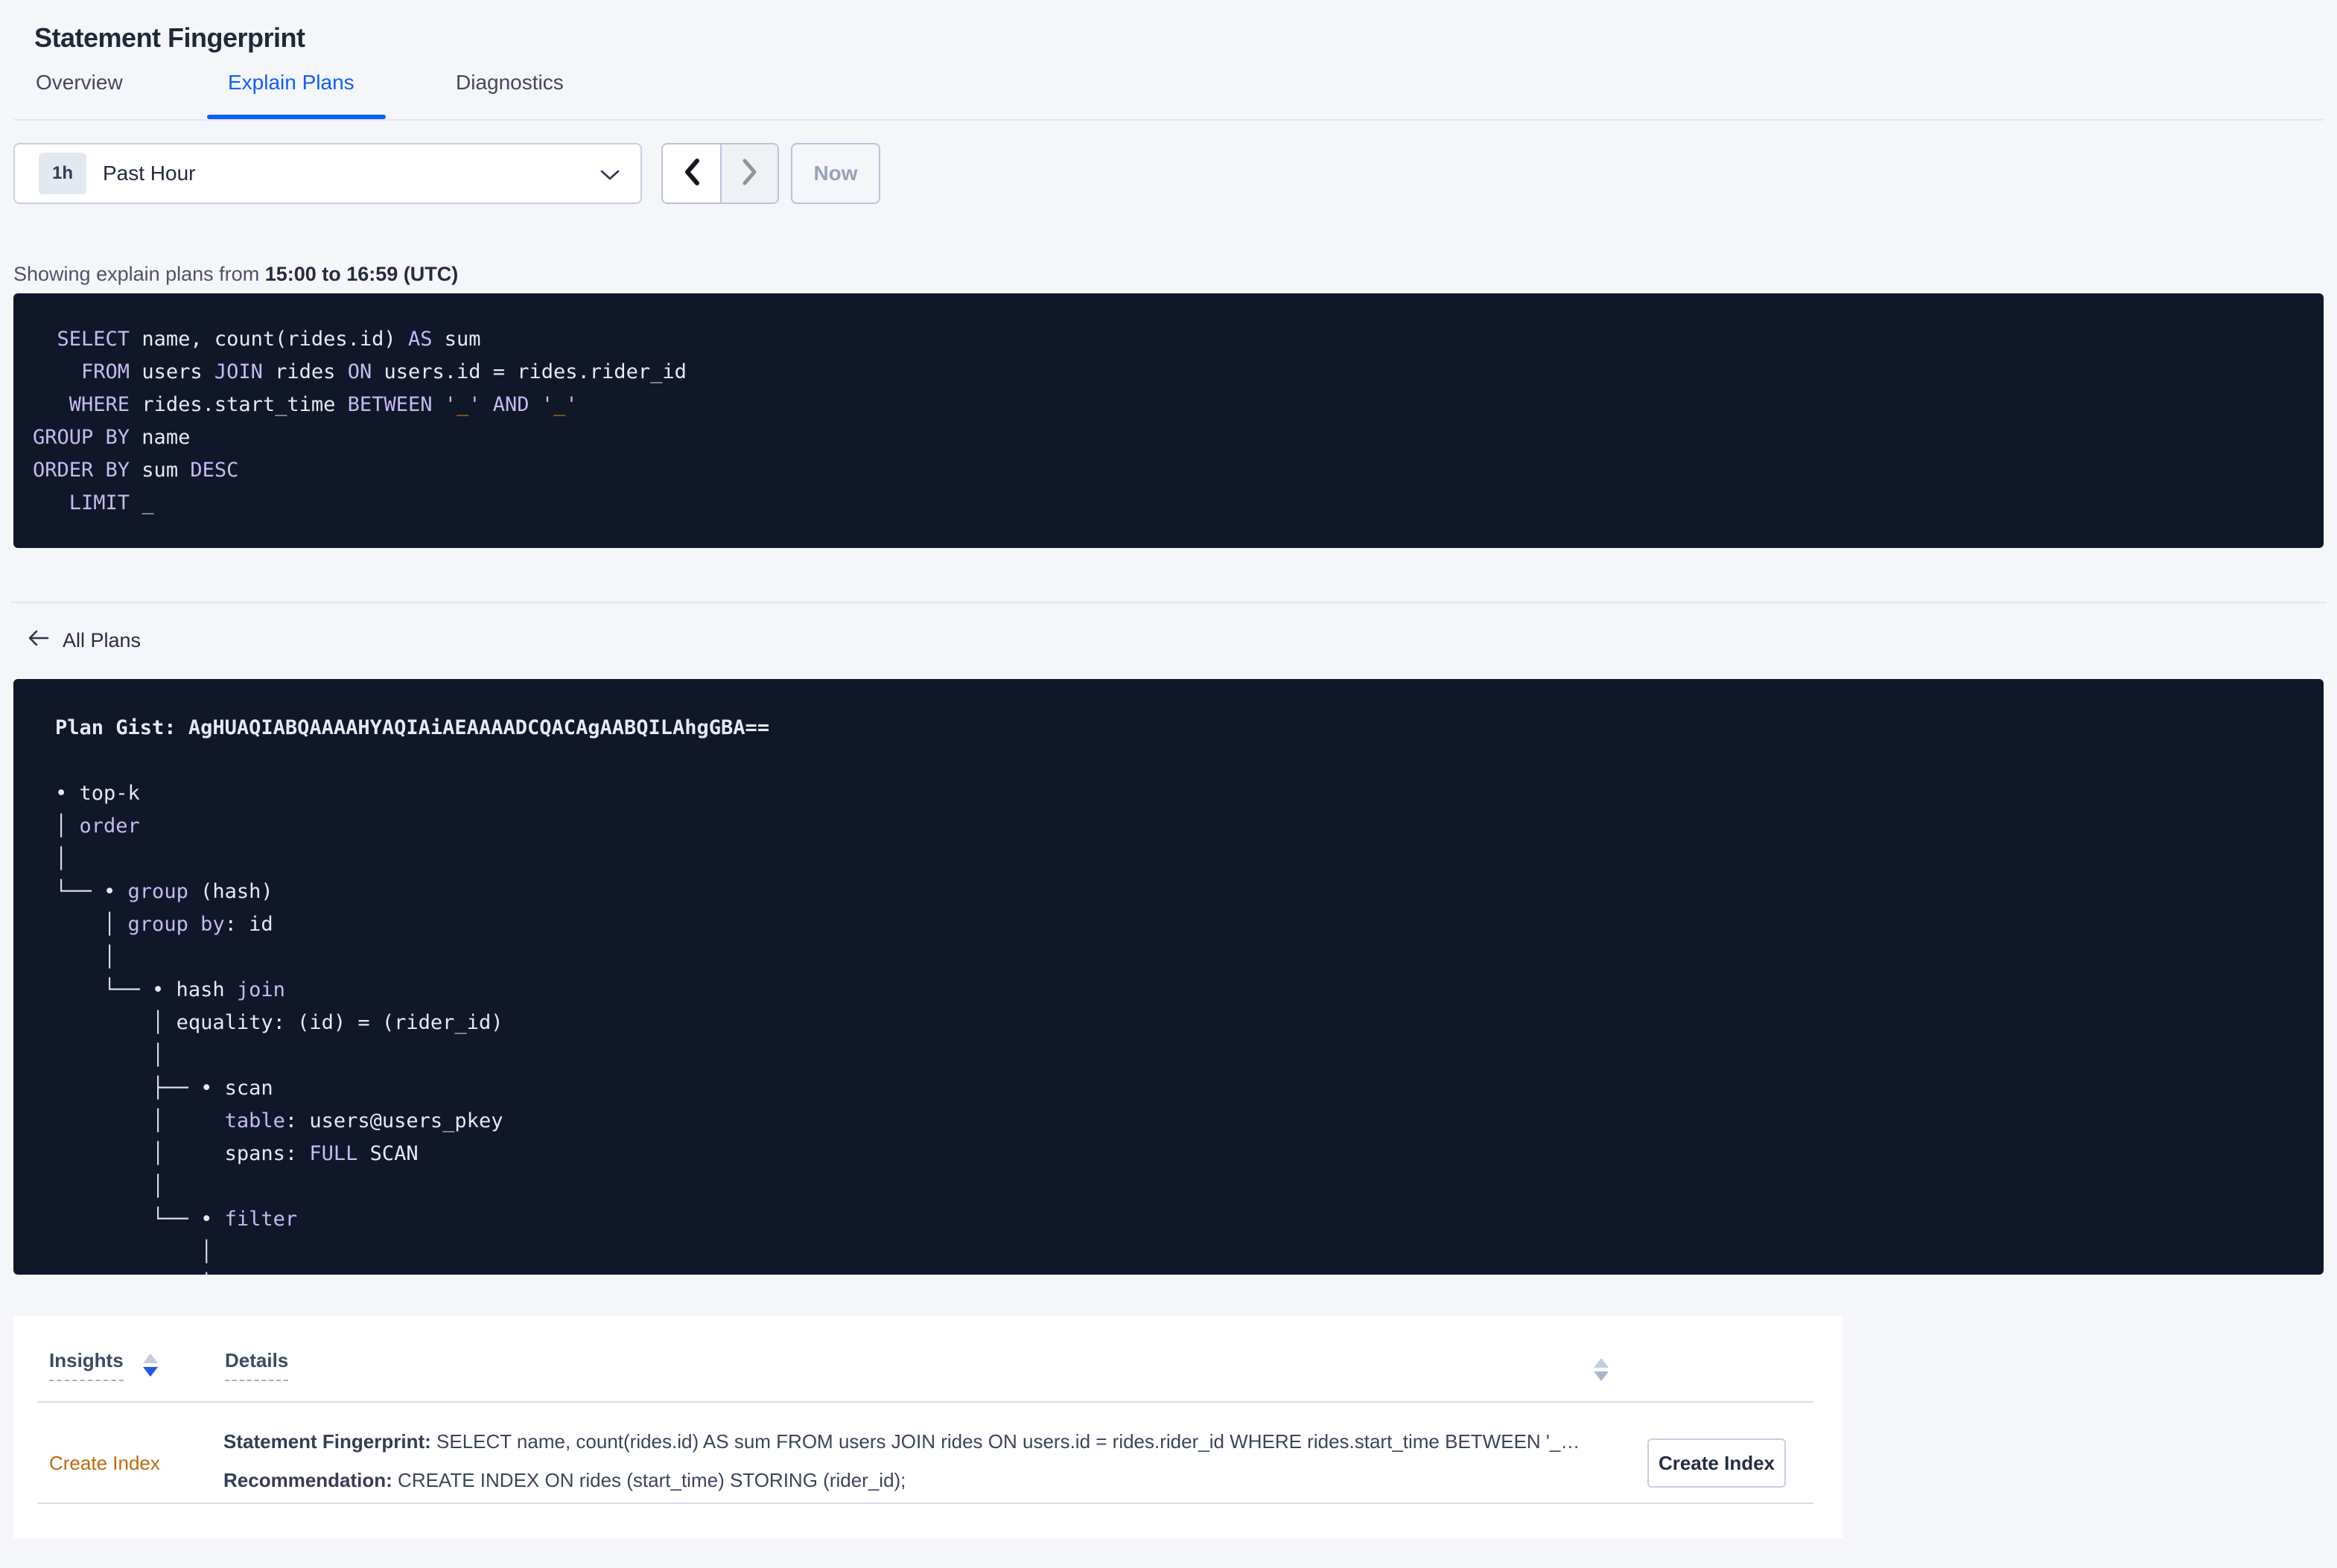  Describe the element at coordinates (122, 727) in the screenshot. I see `plan-gist-label: Plan Gist:` at that location.